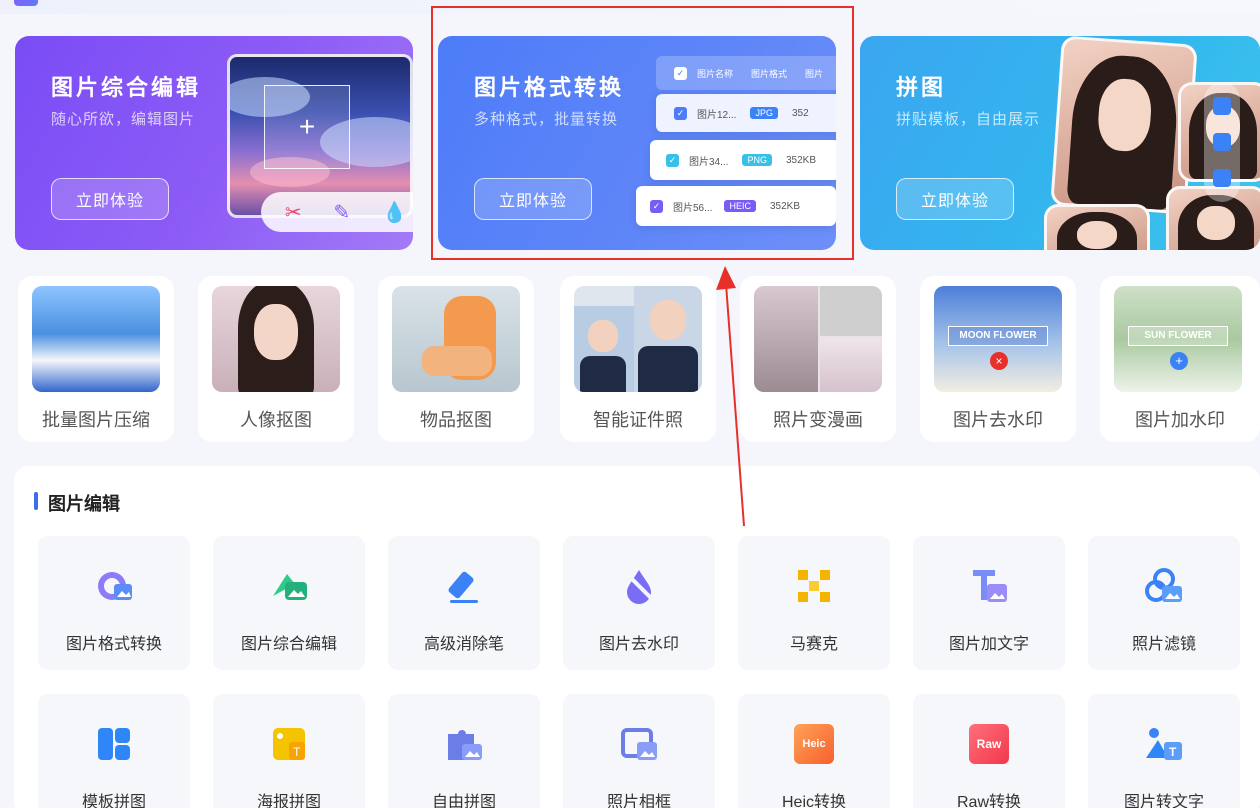 Image resolution: width=1260 pixels, height=808 pixels. I want to click on watermark-overlay: MOON FLOWER, so click(998, 336).